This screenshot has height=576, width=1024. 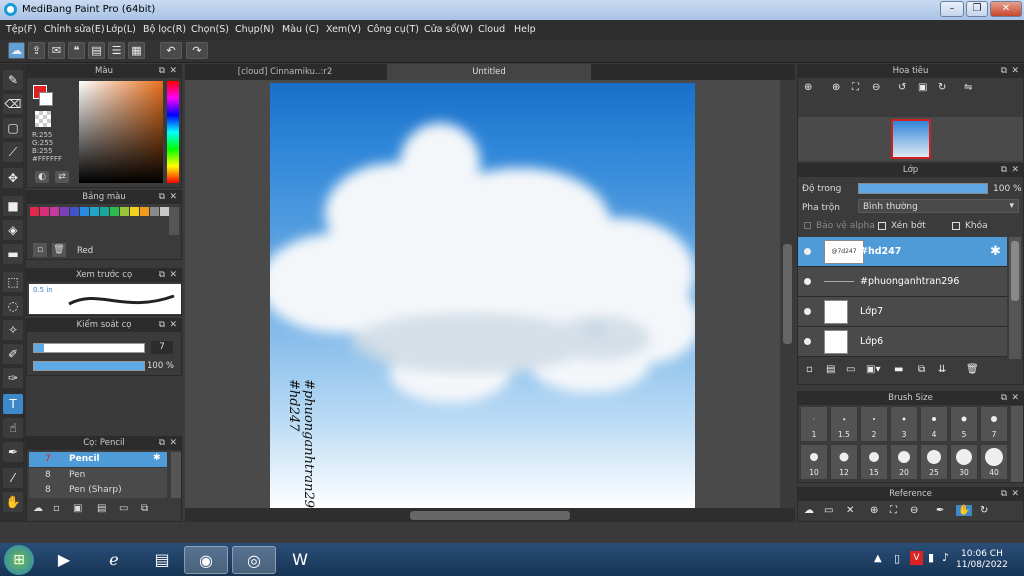 I want to click on gear-icon: ✱, so click(x=995, y=251).